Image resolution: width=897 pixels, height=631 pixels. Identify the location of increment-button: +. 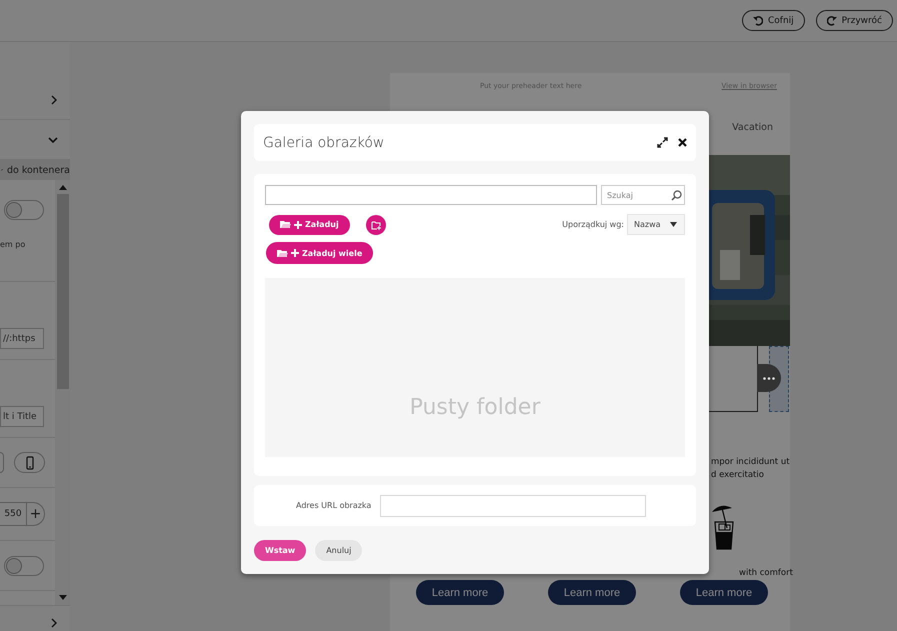
(35, 514).